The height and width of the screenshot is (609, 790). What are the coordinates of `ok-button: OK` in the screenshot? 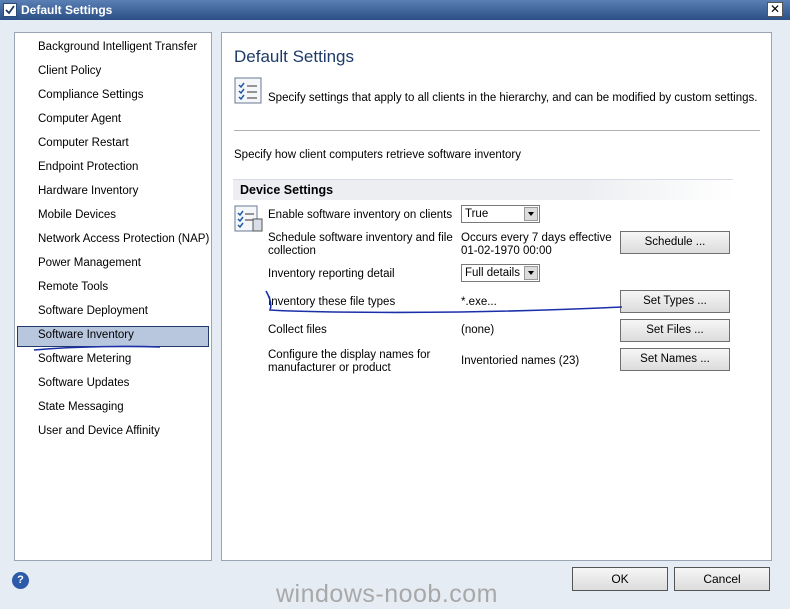 It's located at (620, 579).